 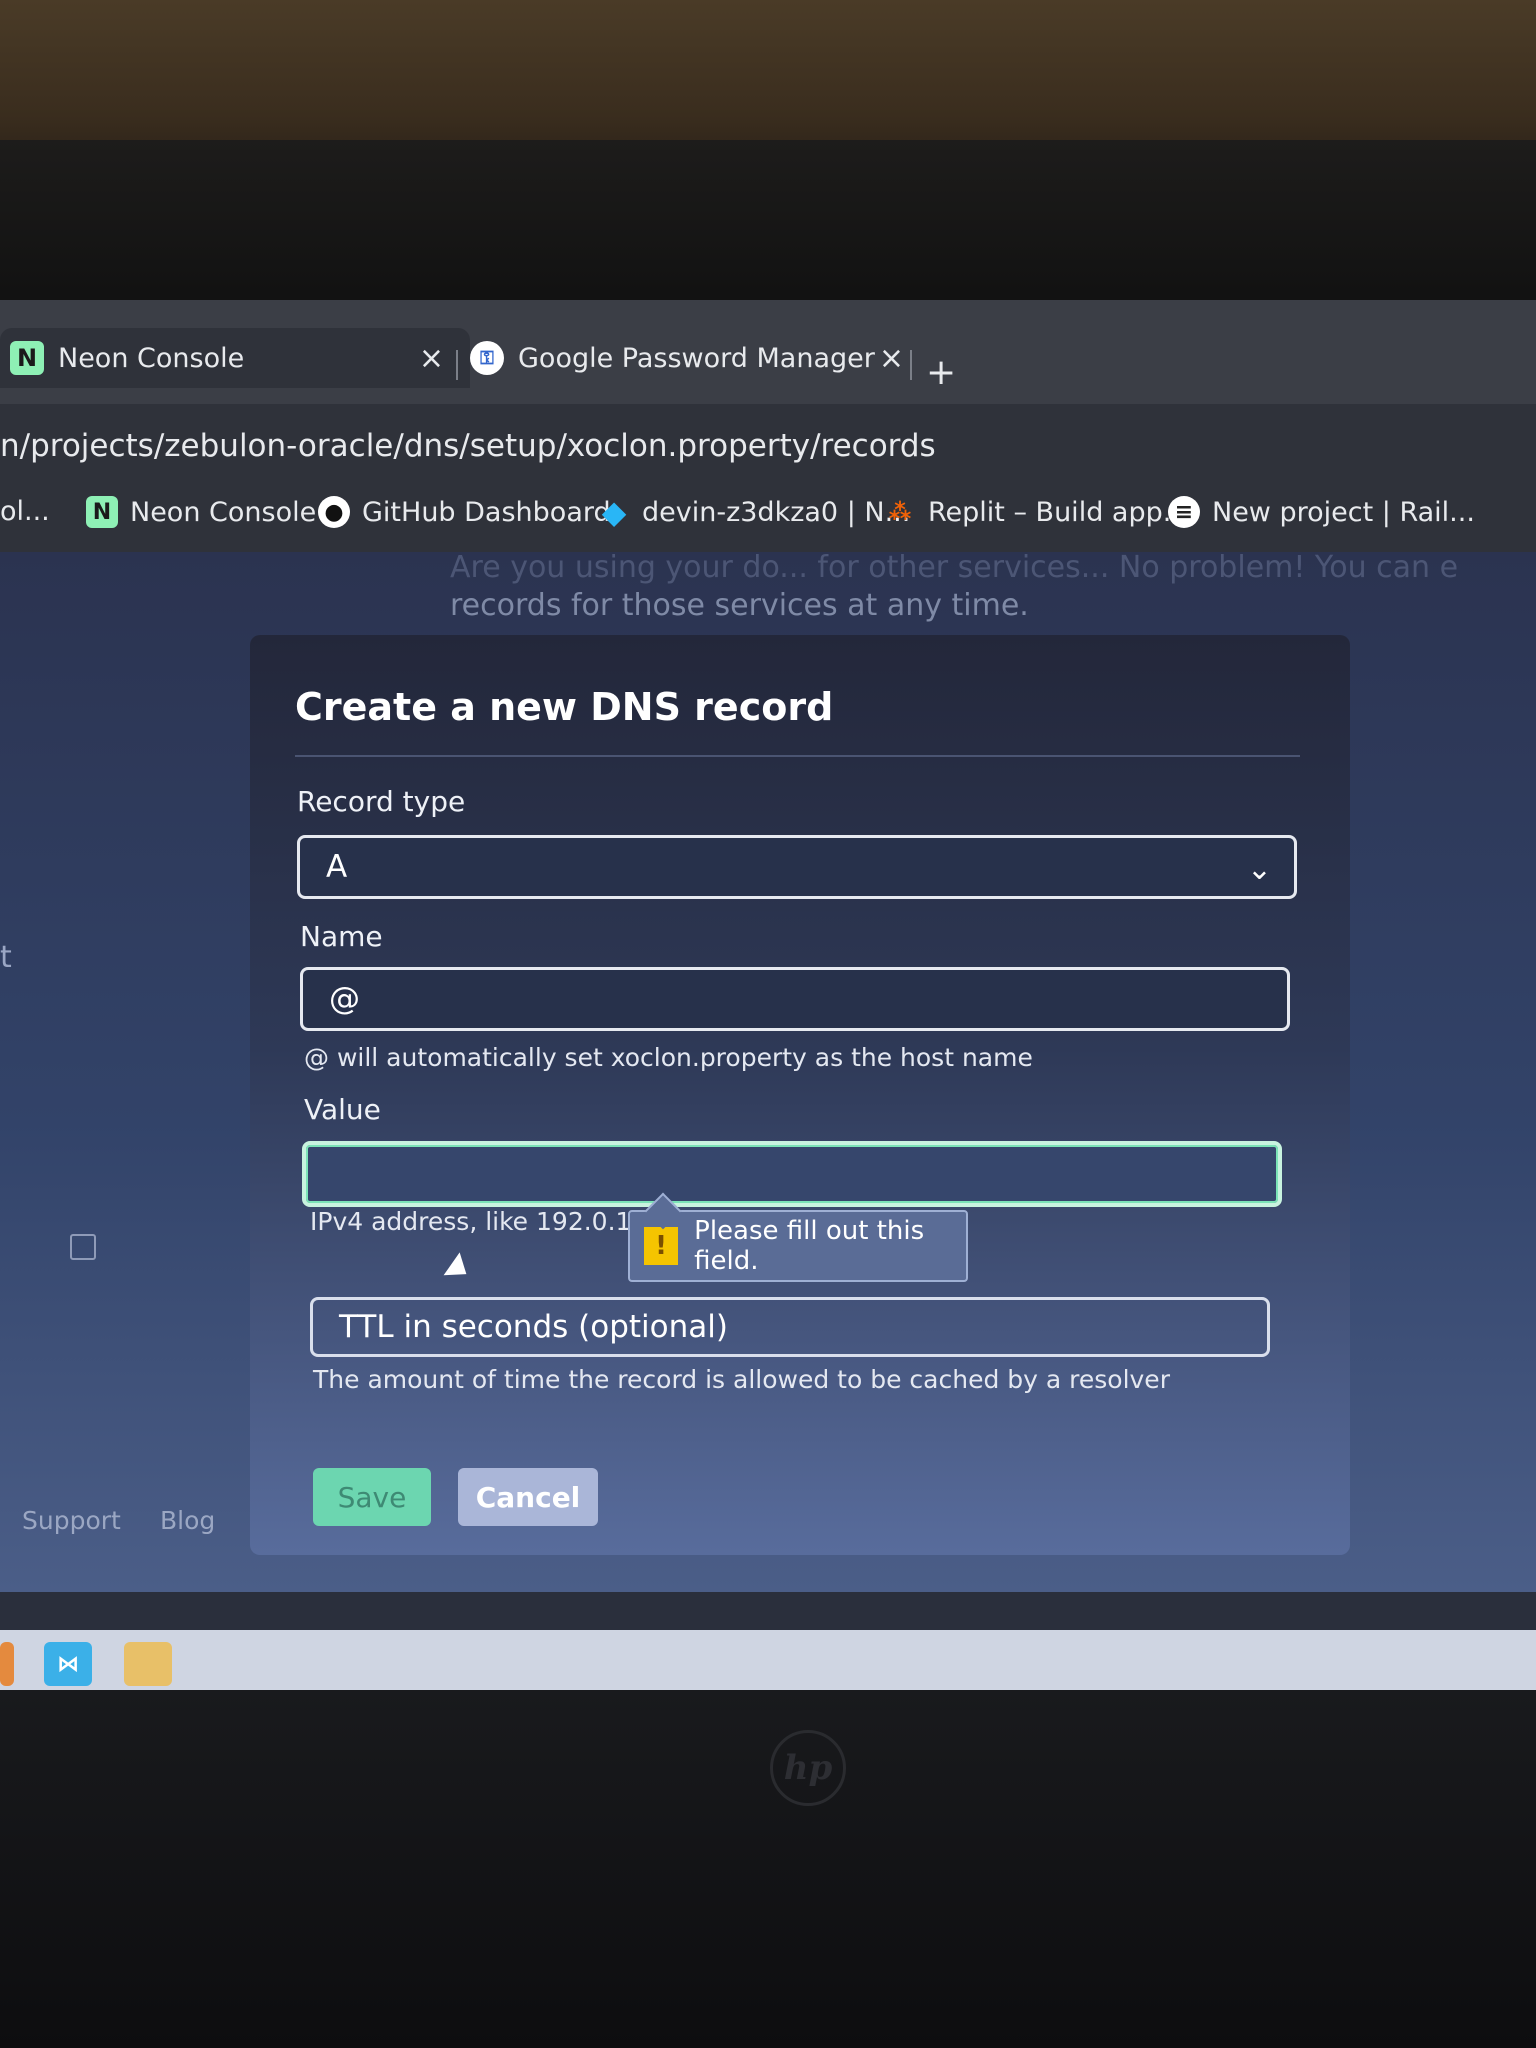 What do you see at coordinates (334, 512) in the screenshot?
I see `github-icon: ●` at bounding box center [334, 512].